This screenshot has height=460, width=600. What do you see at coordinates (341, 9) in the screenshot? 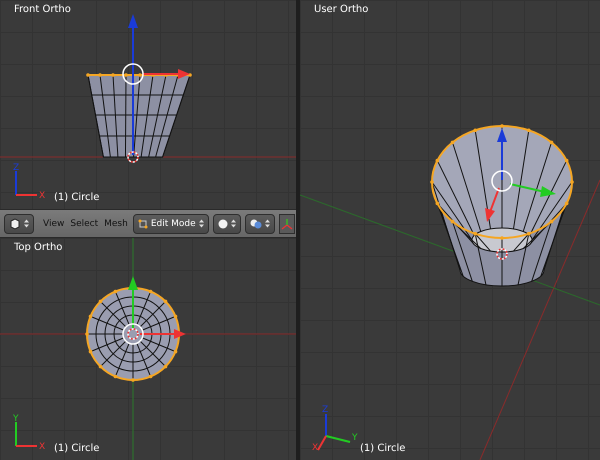
I see `viewport-title: User Ortho` at bounding box center [341, 9].